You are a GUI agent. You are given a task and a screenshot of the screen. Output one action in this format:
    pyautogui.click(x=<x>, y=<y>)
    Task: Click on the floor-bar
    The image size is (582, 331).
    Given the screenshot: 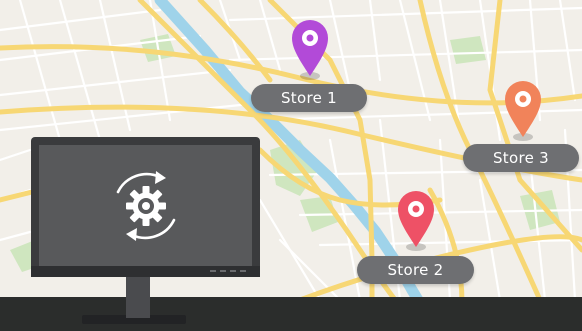 What is the action you would take?
    pyautogui.click(x=291, y=314)
    